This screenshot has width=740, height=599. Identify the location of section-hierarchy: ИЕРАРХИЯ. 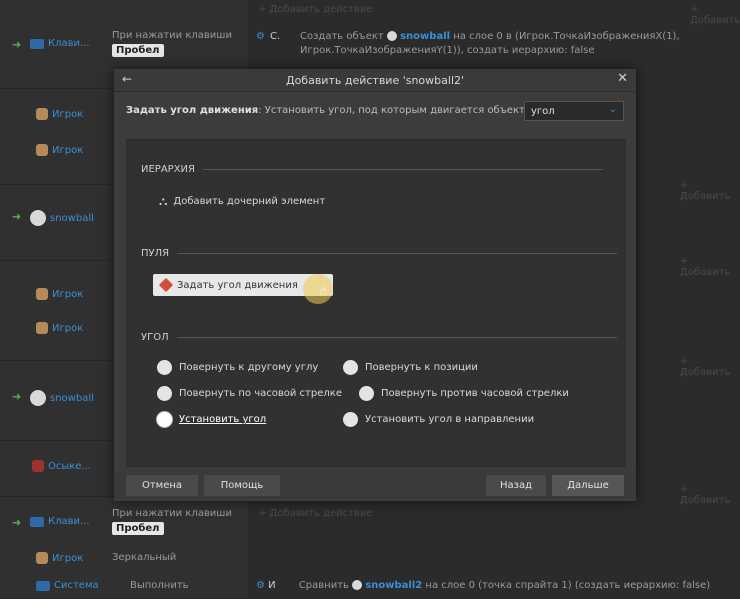
(372, 169).